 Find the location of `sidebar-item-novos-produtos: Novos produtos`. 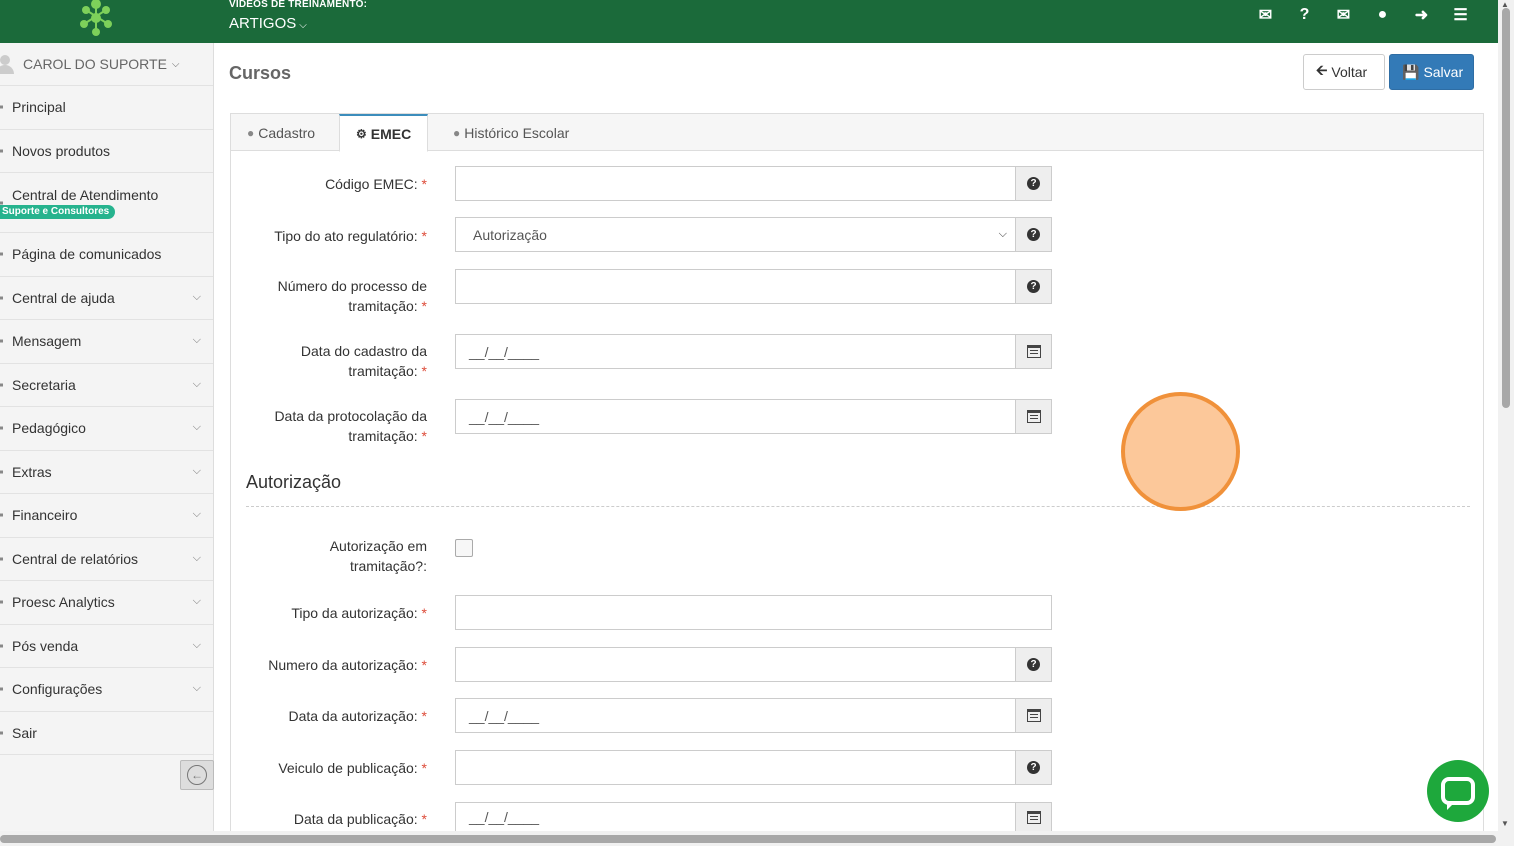

sidebar-item-novos-produtos: Novos produtos is located at coordinates (106, 151).